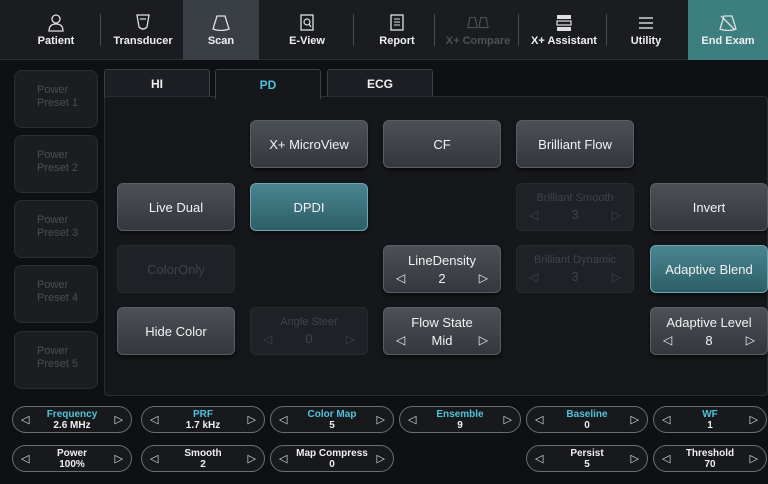 This screenshot has height=484, width=768. I want to click on adaptive-blend-button: Adaptive Blend, so click(709, 269).